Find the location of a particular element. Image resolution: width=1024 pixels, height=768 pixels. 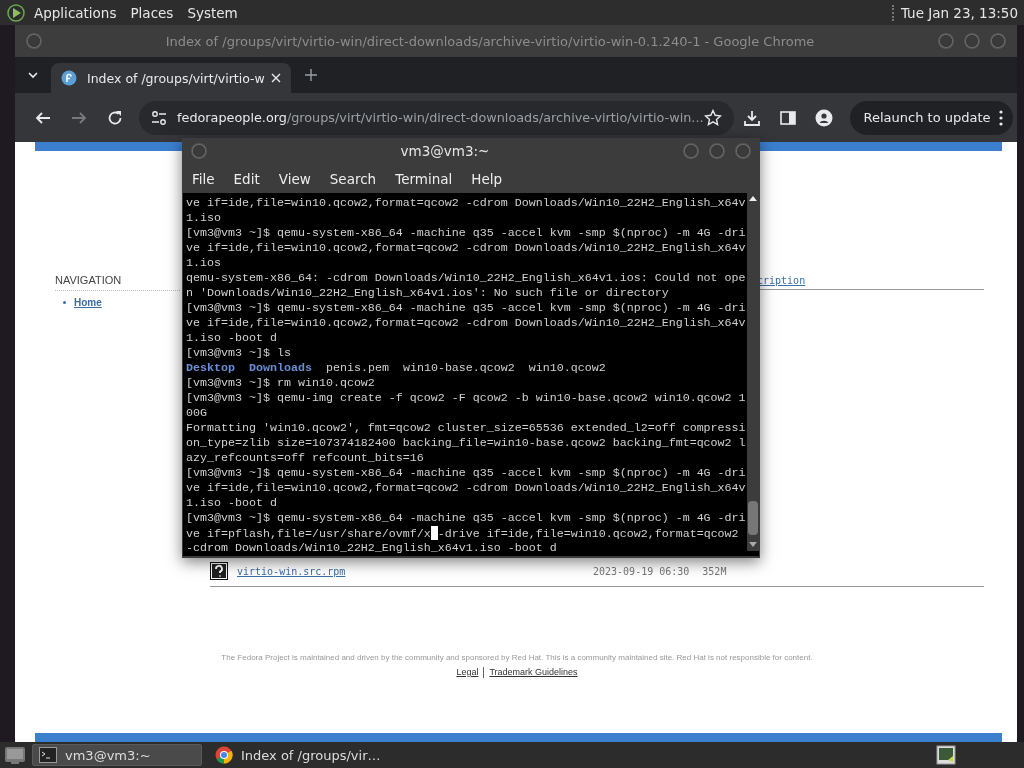

terminal-line: Formatting 'win10.qcow2', fmt=qcow2 cluster_size=65536 extended_l2=off compressi is located at coordinates (466, 428).